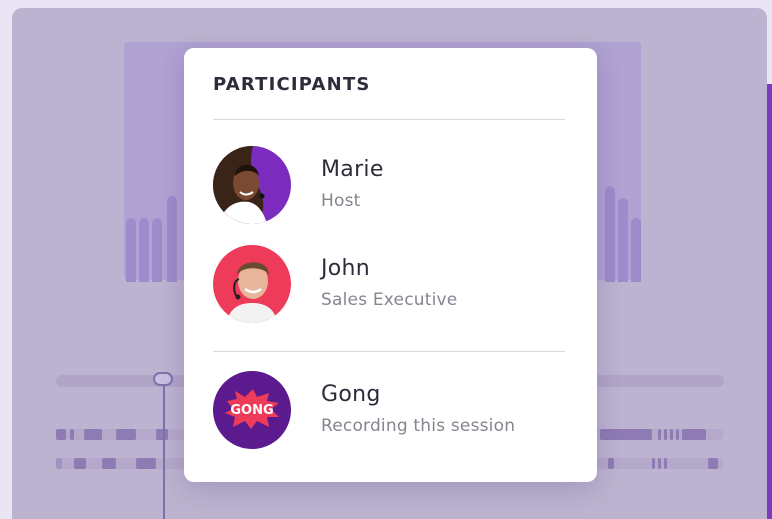 Image resolution: width=772 pixels, height=519 pixels. I want to click on participant-role: Sales Executive, so click(389, 300).